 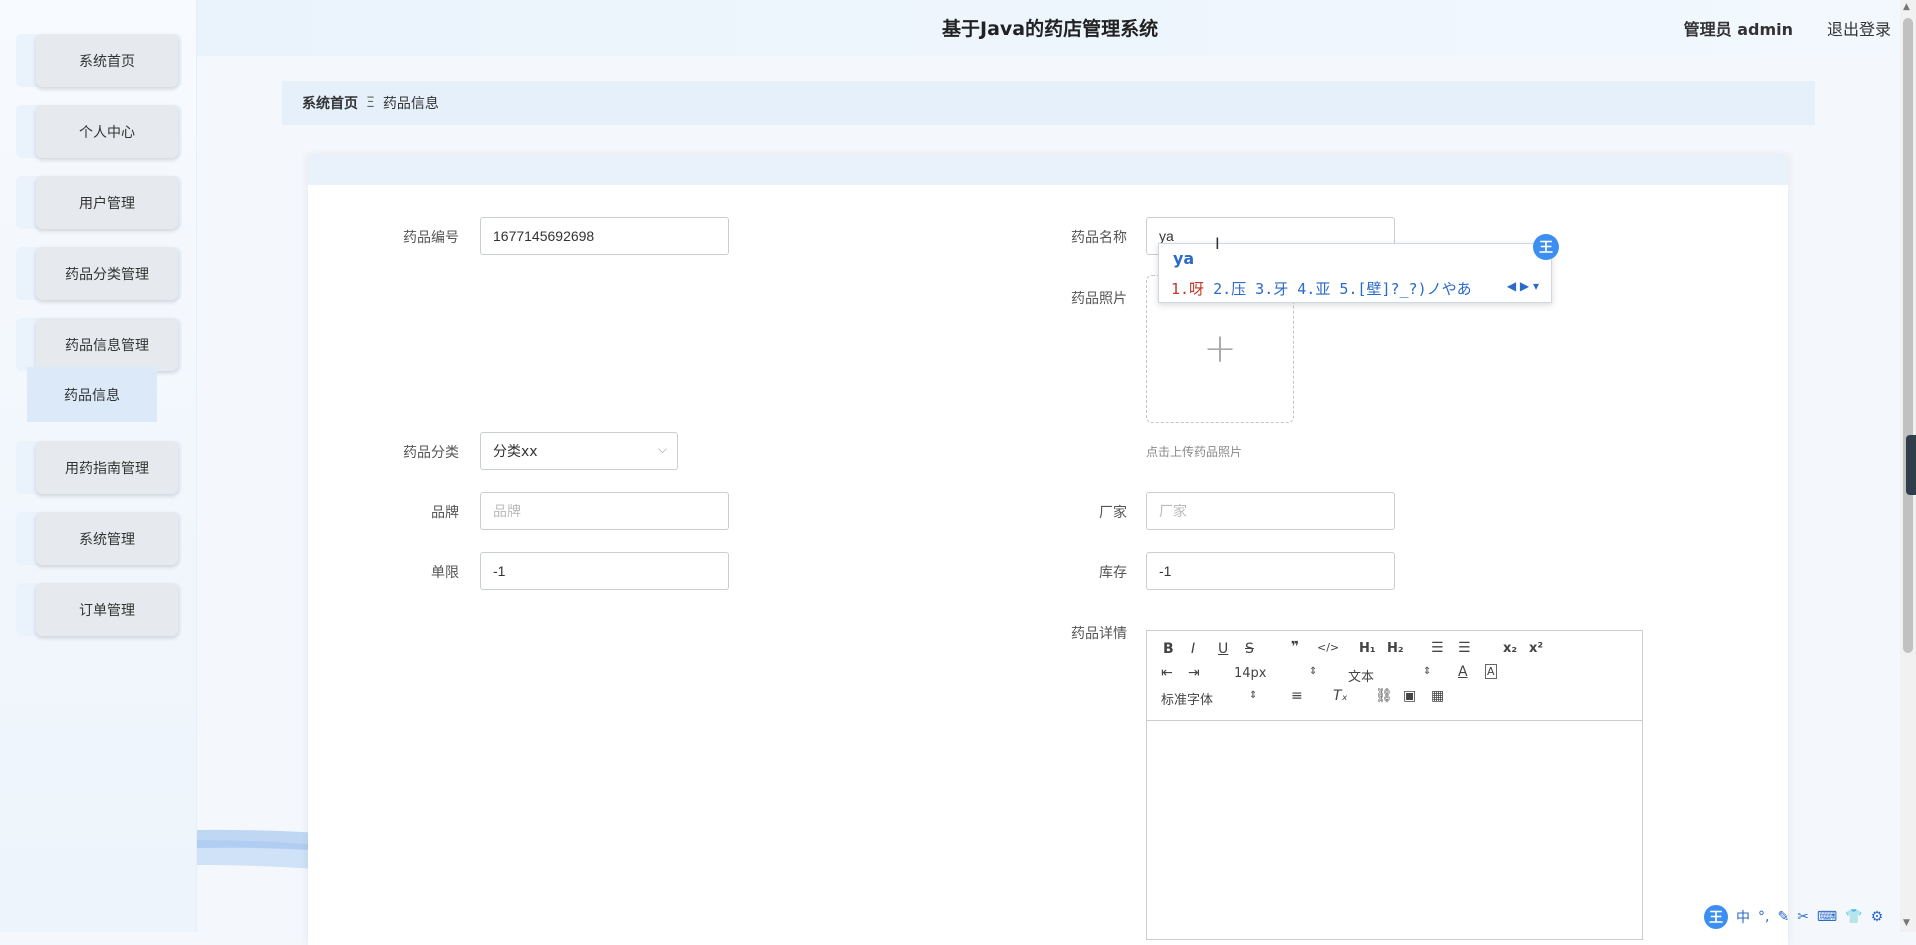 What do you see at coordinates (1906, 7) in the screenshot?
I see `scroll-up-icon: ▲` at bounding box center [1906, 7].